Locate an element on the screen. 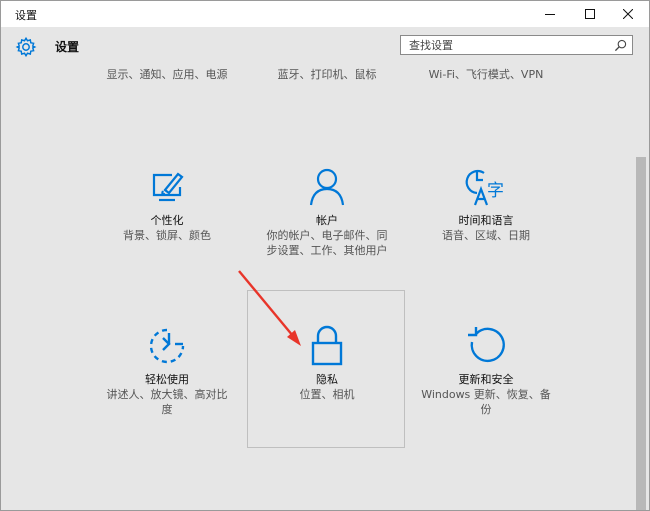  search-box is located at coordinates (516, 45).